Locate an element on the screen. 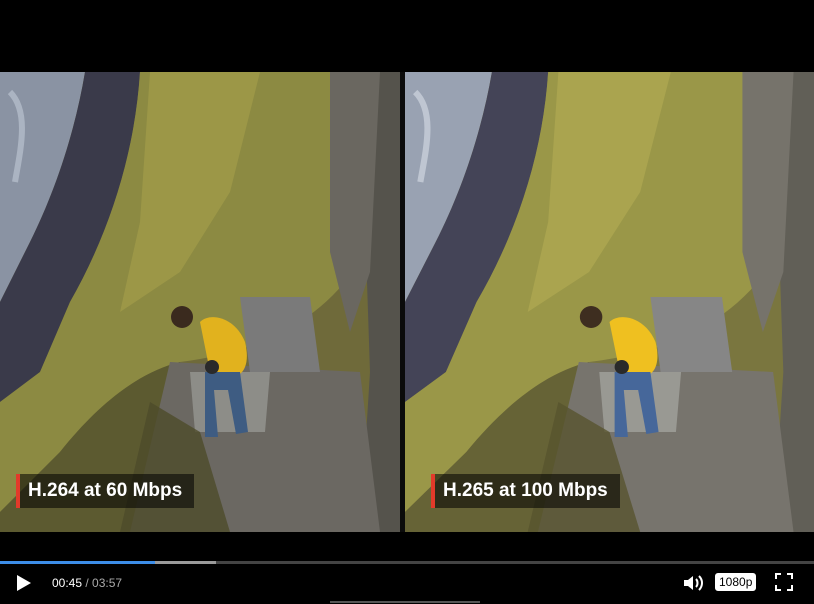 This screenshot has height=604, width=814. total-time: 03:57 is located at coordinates (107, 583).